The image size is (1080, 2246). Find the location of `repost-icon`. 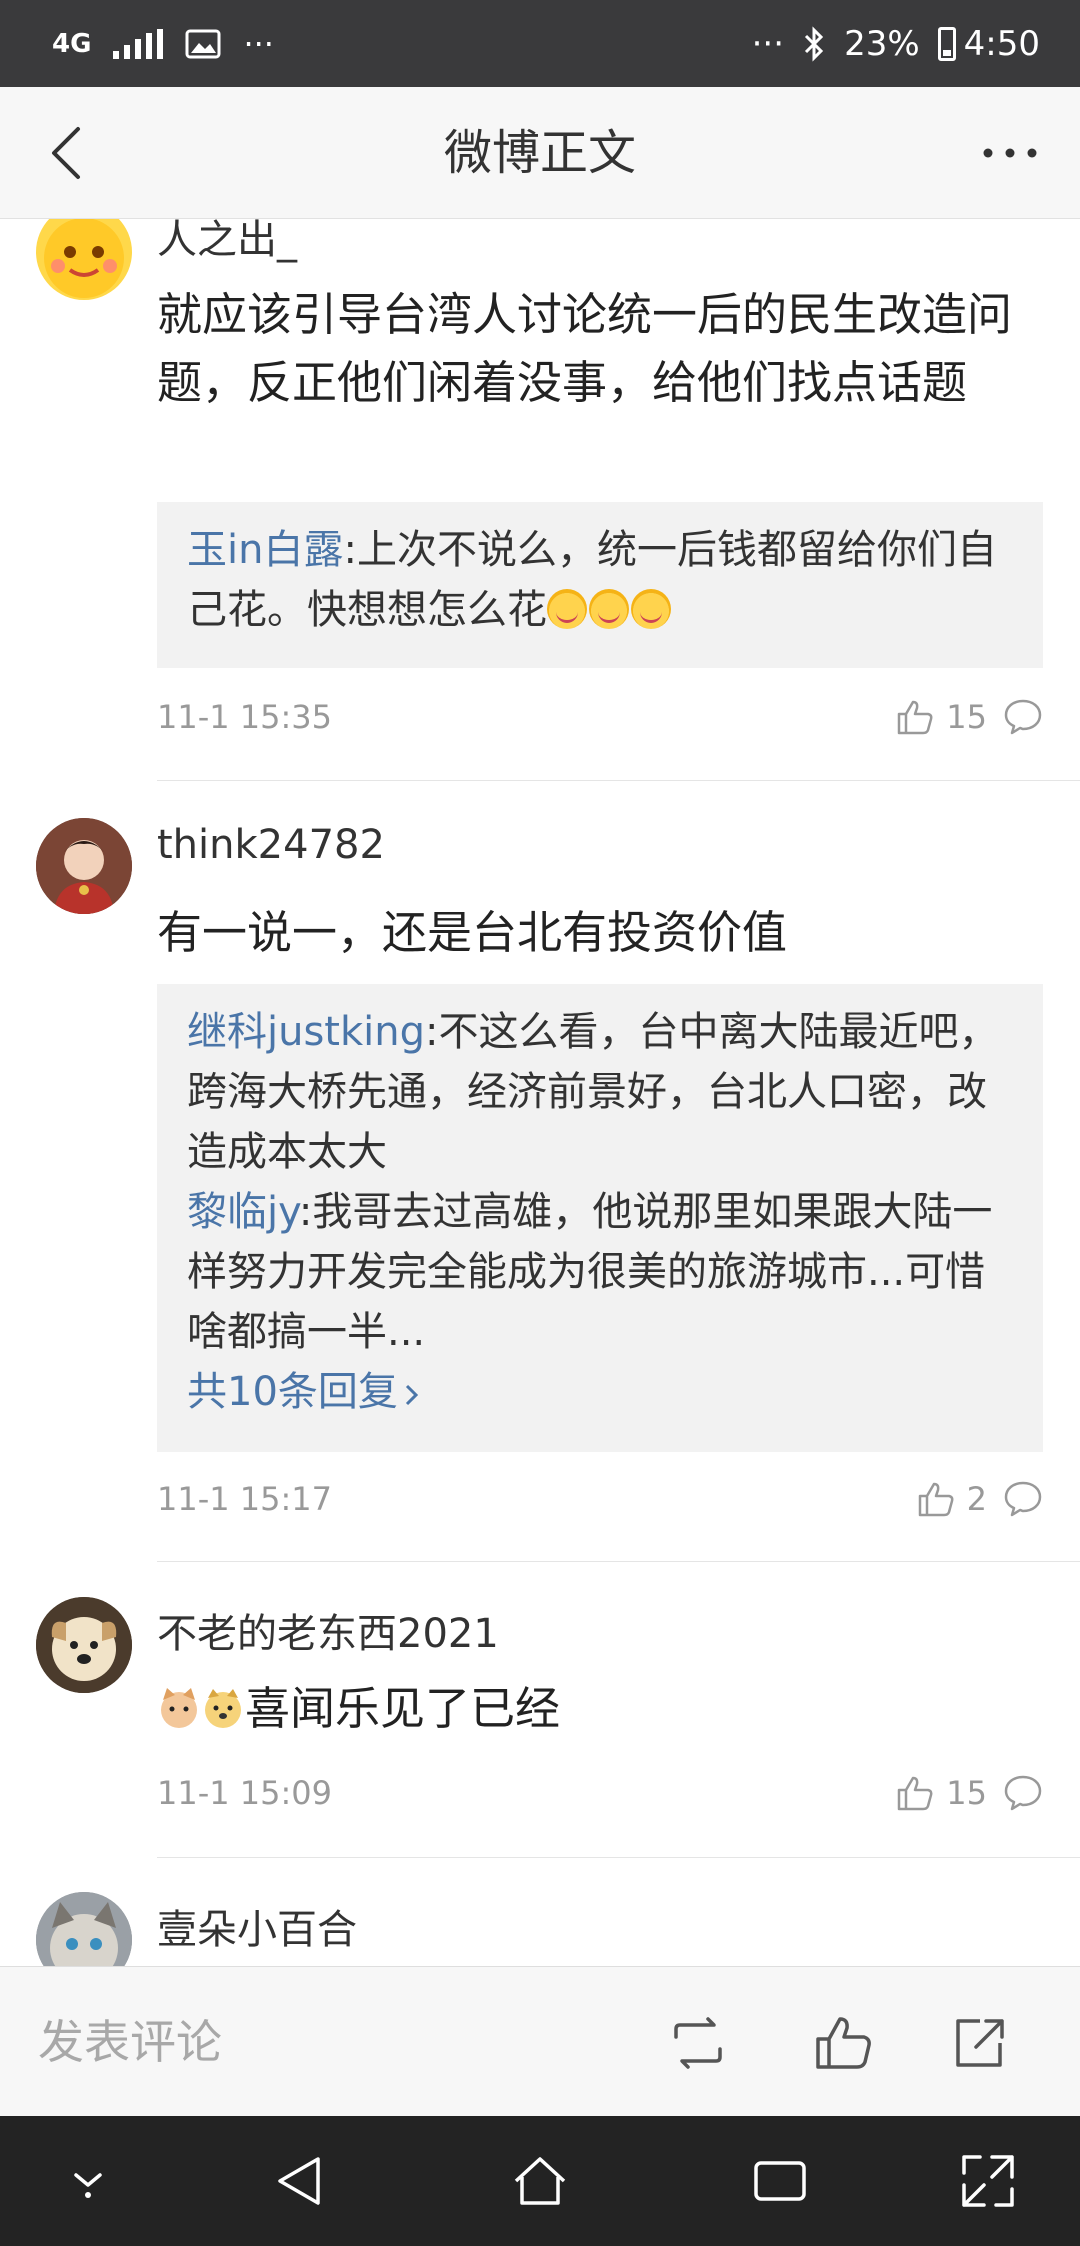

repost-icon is located at coordinates (698, 2043).